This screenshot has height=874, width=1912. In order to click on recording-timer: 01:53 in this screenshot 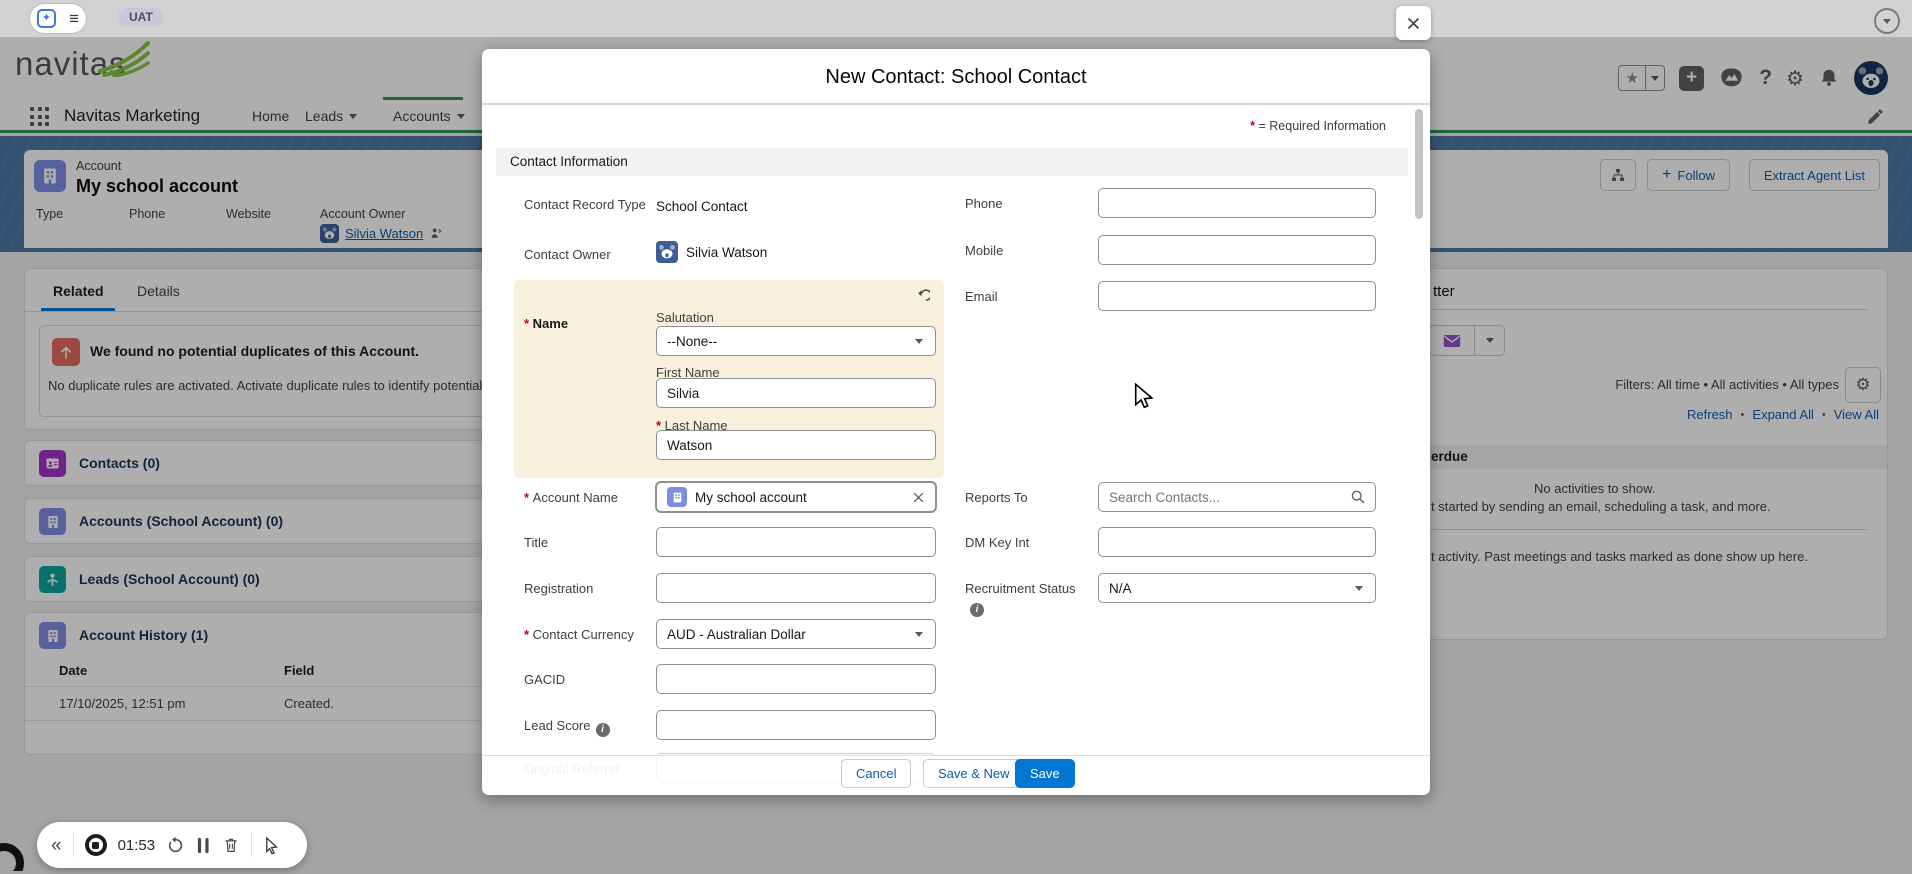, I will do `click(136, 845)`.